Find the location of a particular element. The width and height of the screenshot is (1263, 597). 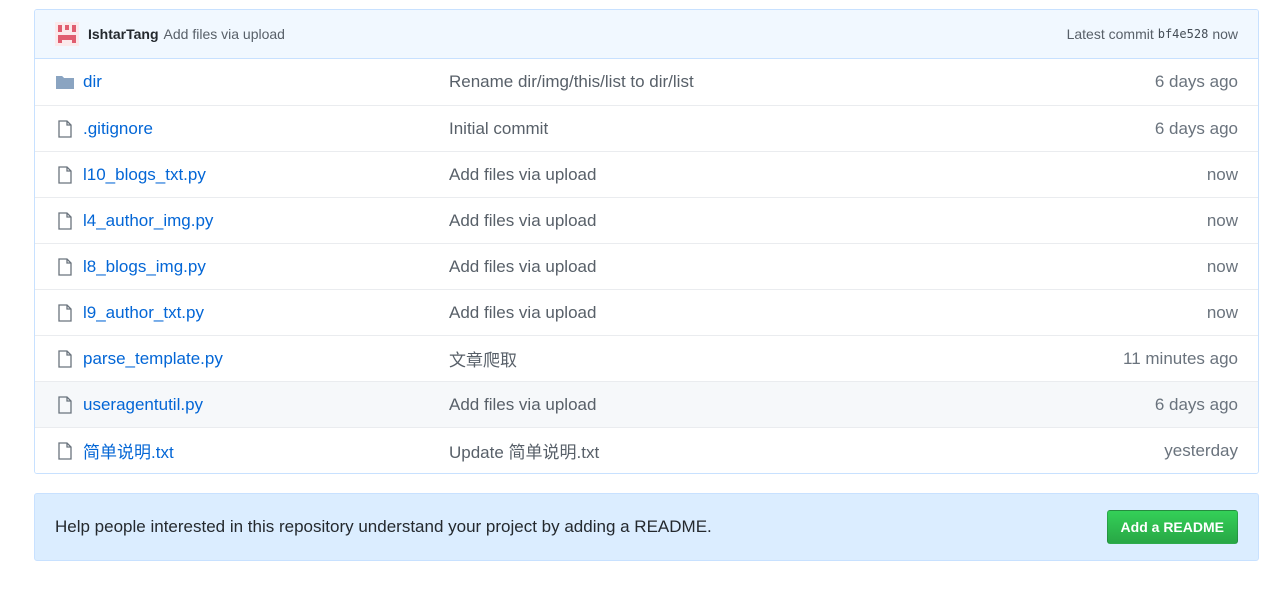

file-row: parse_template.py 文章爬取 11 minutes ago is located at coordinates (646, 358).